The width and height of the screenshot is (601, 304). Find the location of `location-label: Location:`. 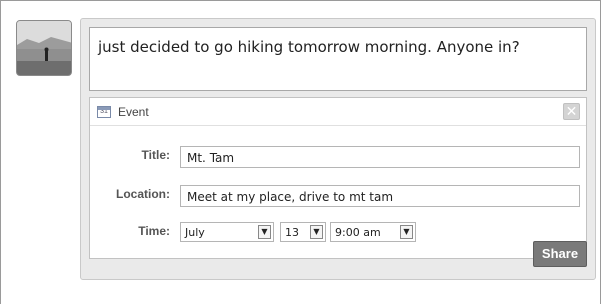

location-label: Location: is located at coordinates (143, 194).